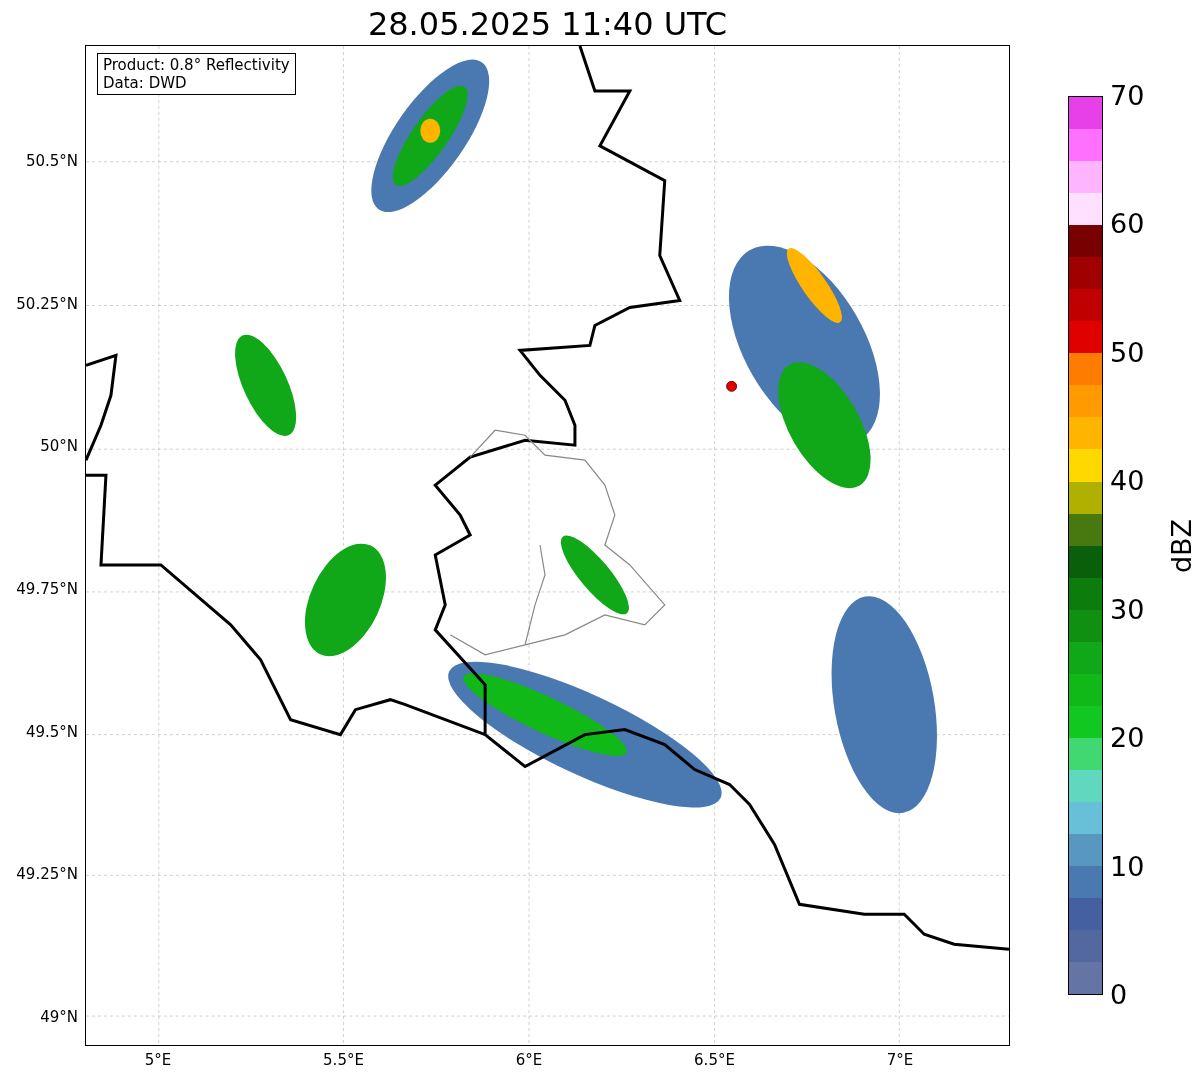 Image resolution: width=1202 pixels, height=1081 pixels. What do you see at coordinates (51, 161) in the screenshot?
I see `latitude-label: 50.5°N` at bounding box center [51, 161].